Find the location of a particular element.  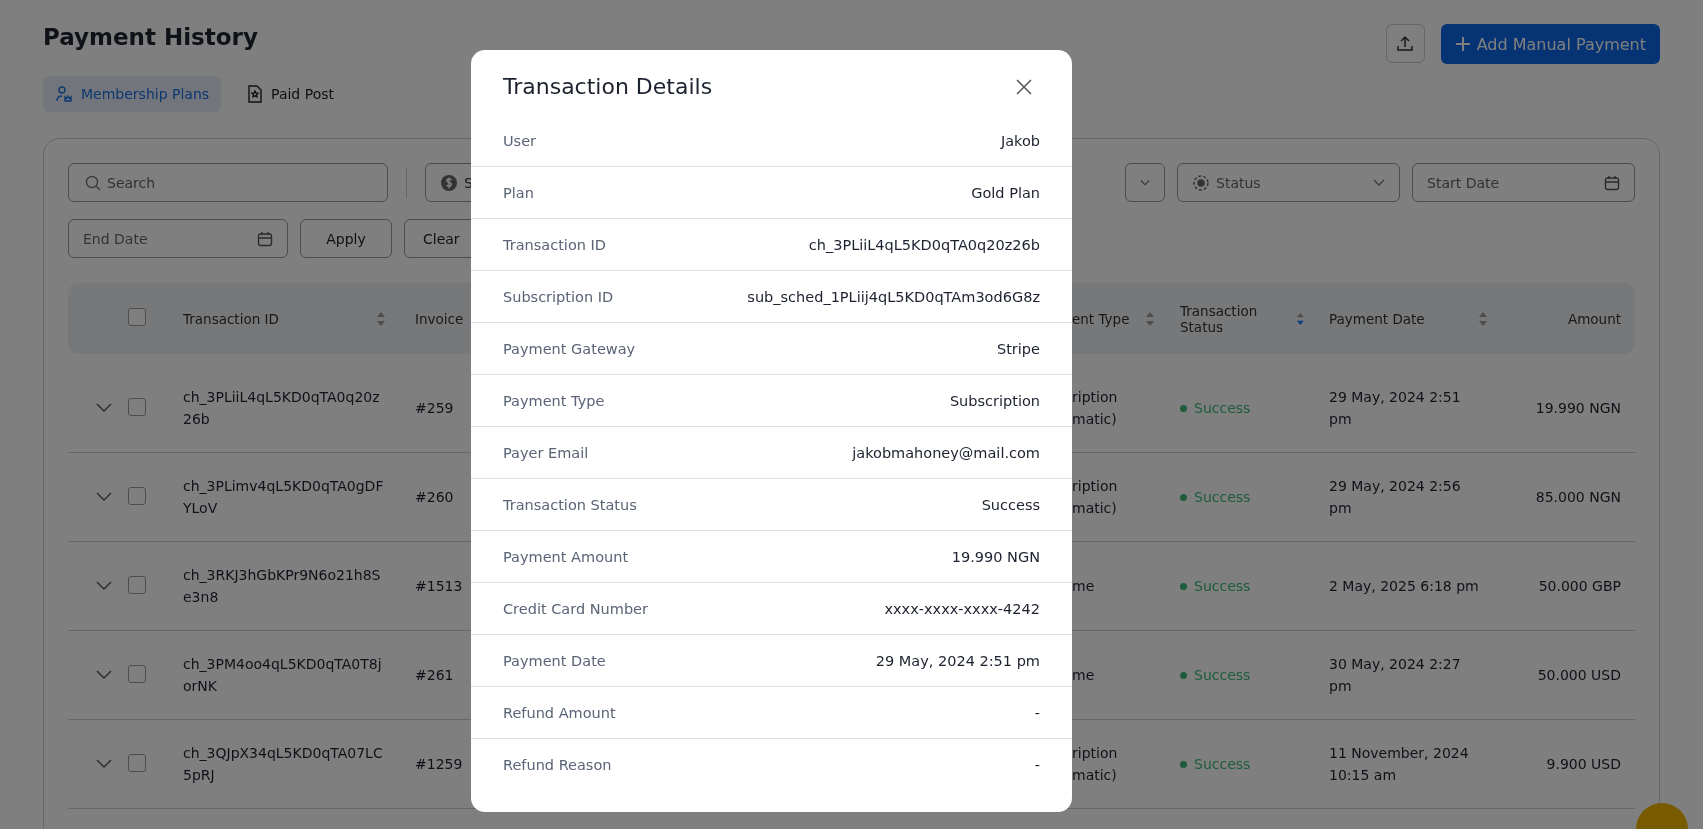

table-cell-text: 85.000 NGN is located at coordinates (1578, 497).